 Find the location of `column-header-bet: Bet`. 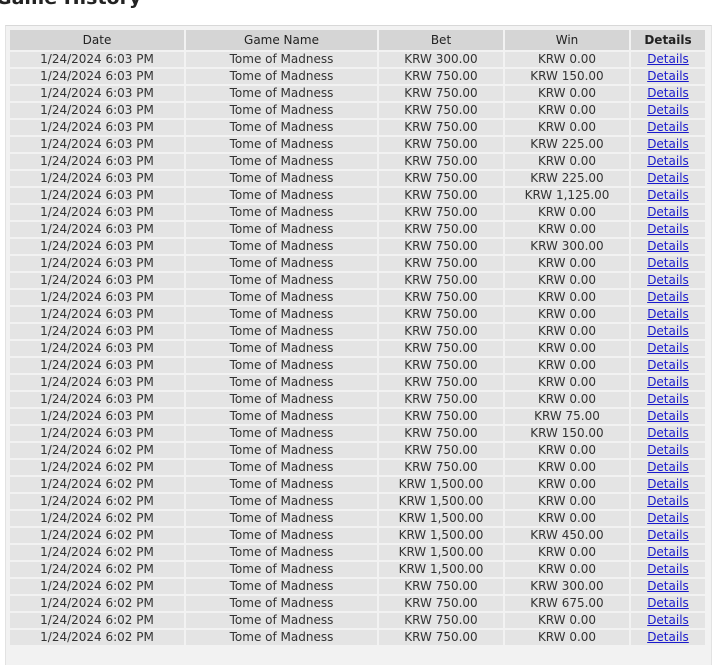

column-header-bet: Bet is located at coordinates (441, 40).